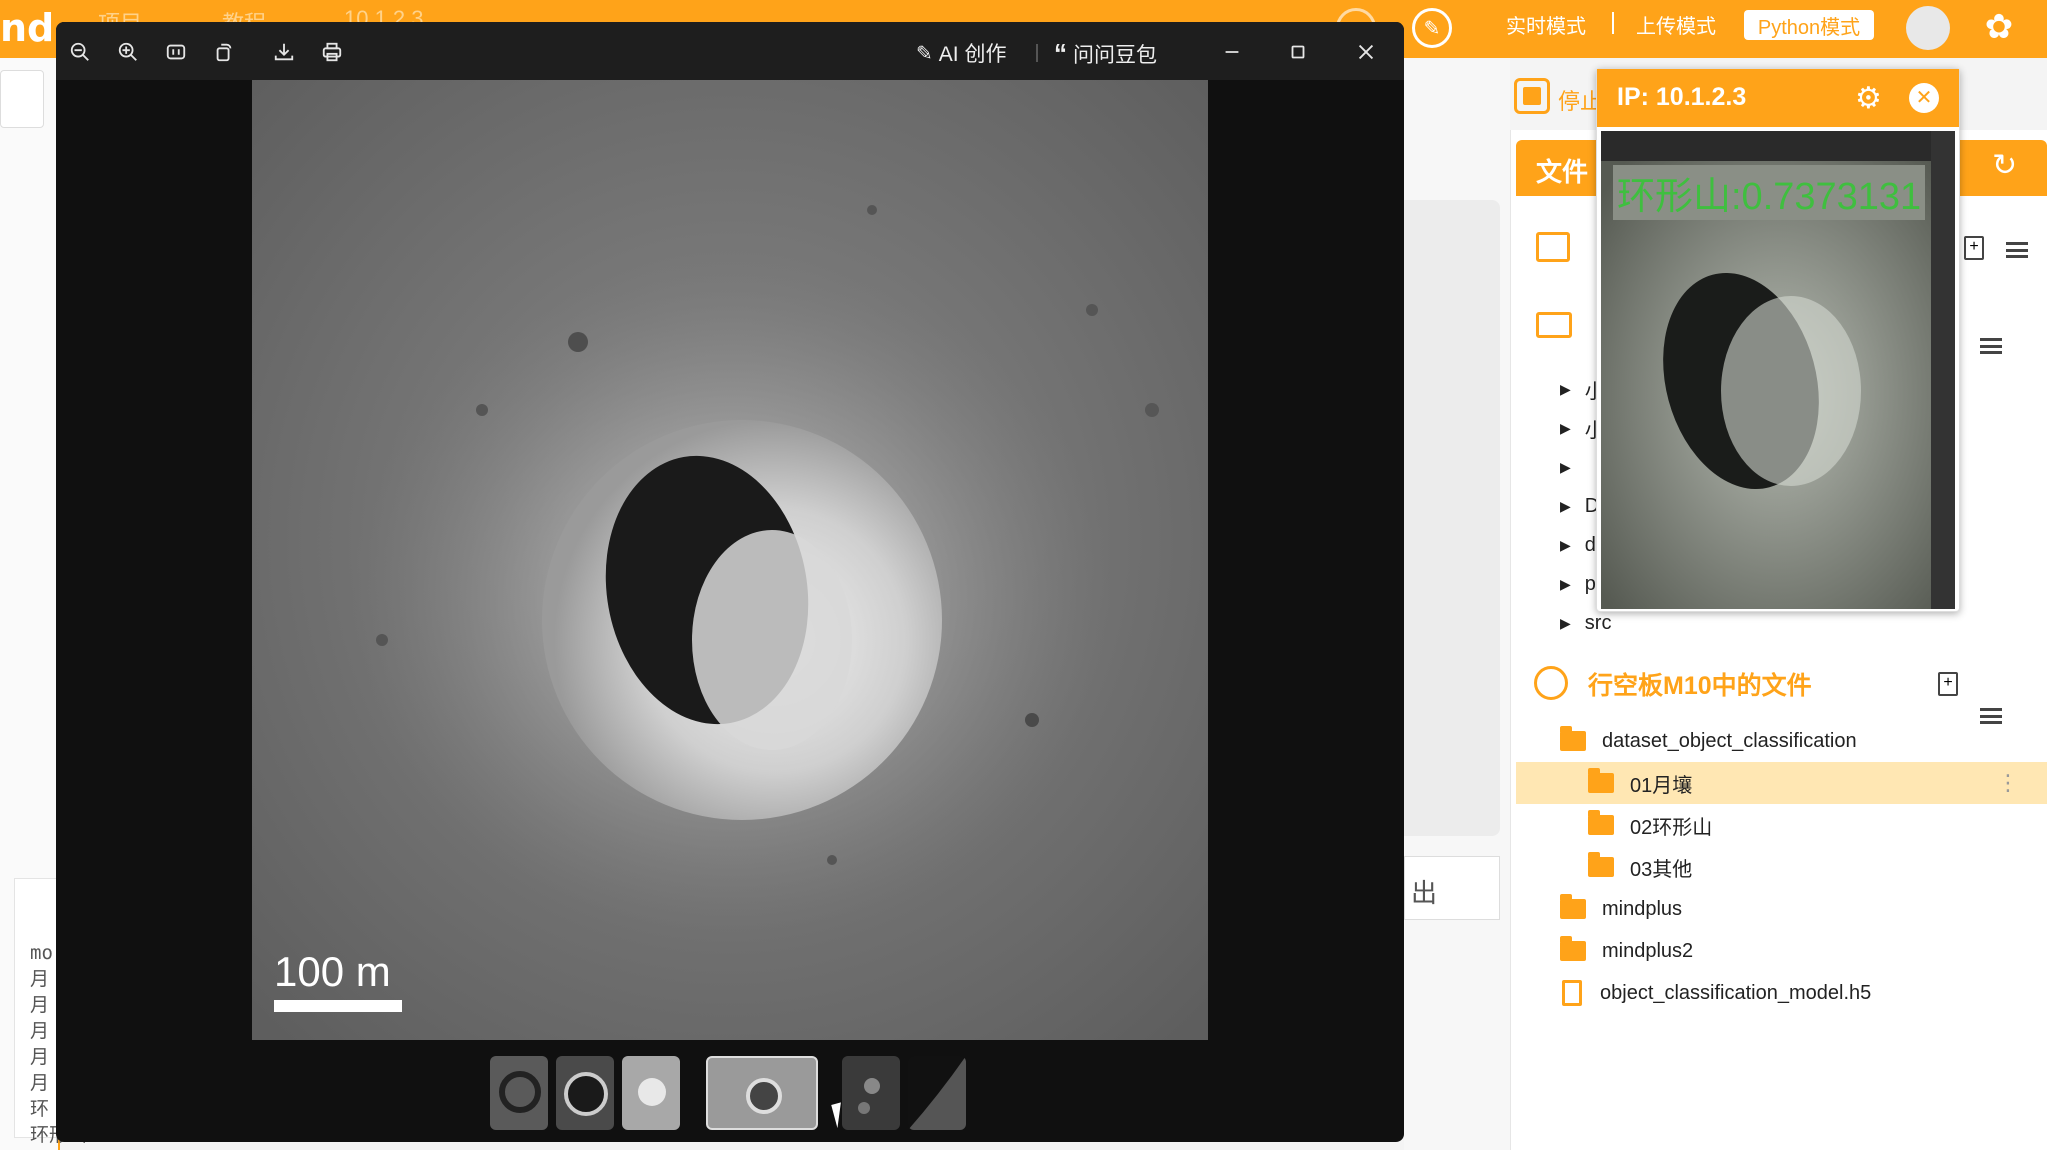  I want to click on camera-window-title: IP: 10.1.2.3, so click(1682, 97).